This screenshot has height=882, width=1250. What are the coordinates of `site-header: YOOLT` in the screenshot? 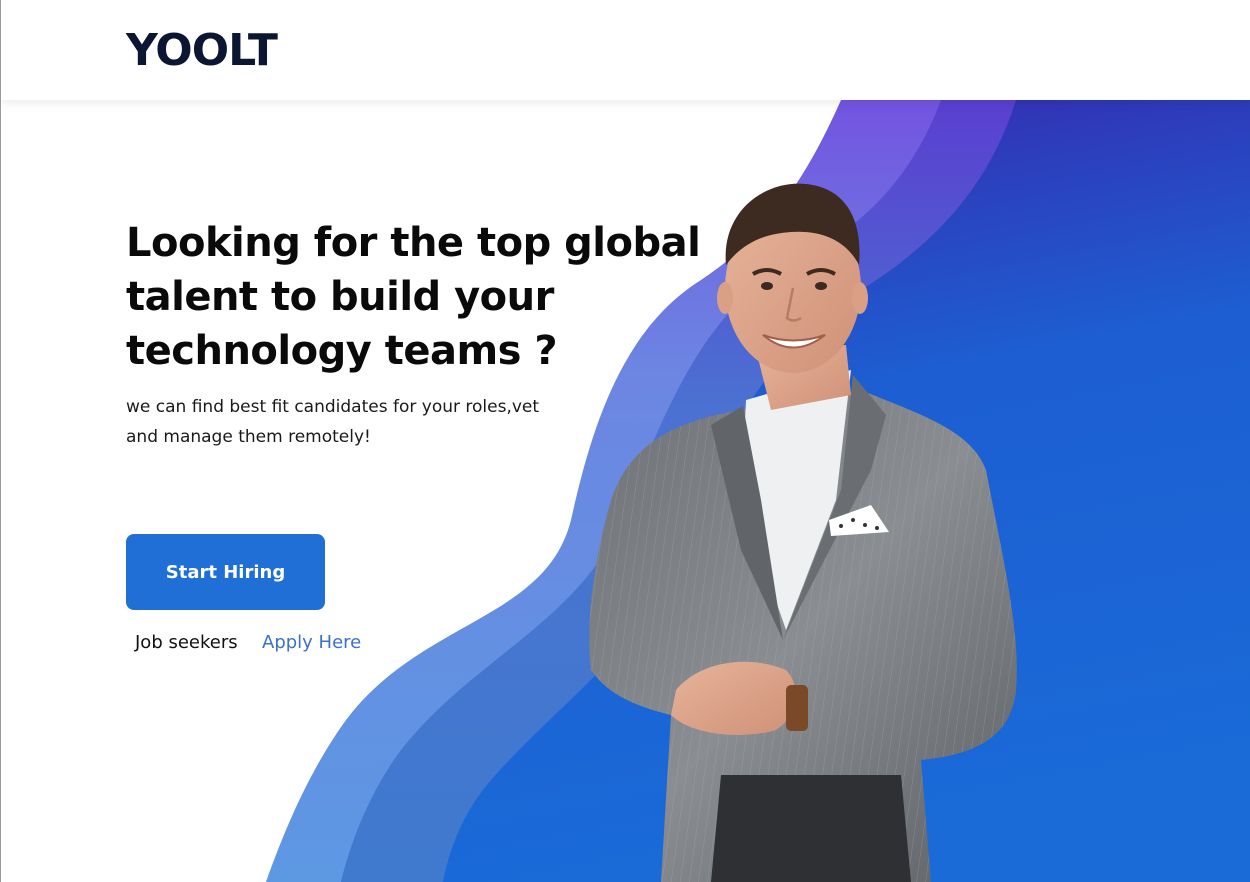 It's located at (625, 50).